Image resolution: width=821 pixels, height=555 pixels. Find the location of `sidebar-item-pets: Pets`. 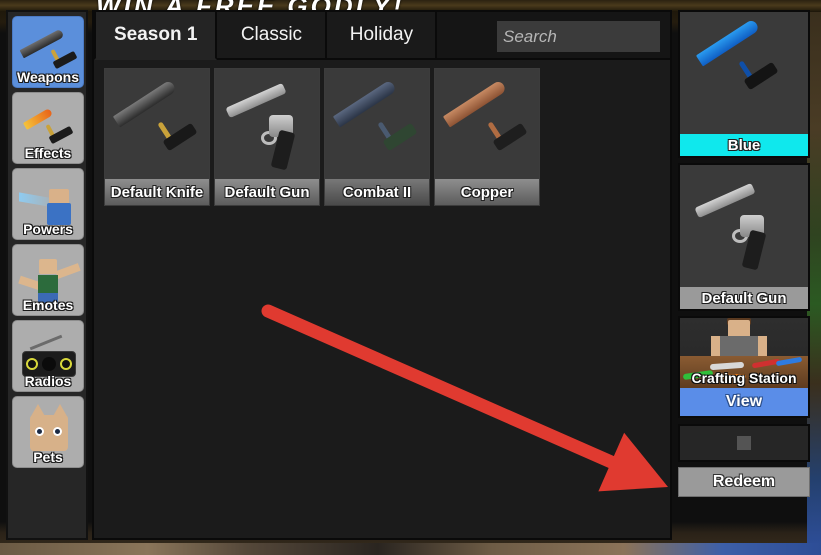

sidebar-item-pets: Pets is located at coordinates (48, 432).